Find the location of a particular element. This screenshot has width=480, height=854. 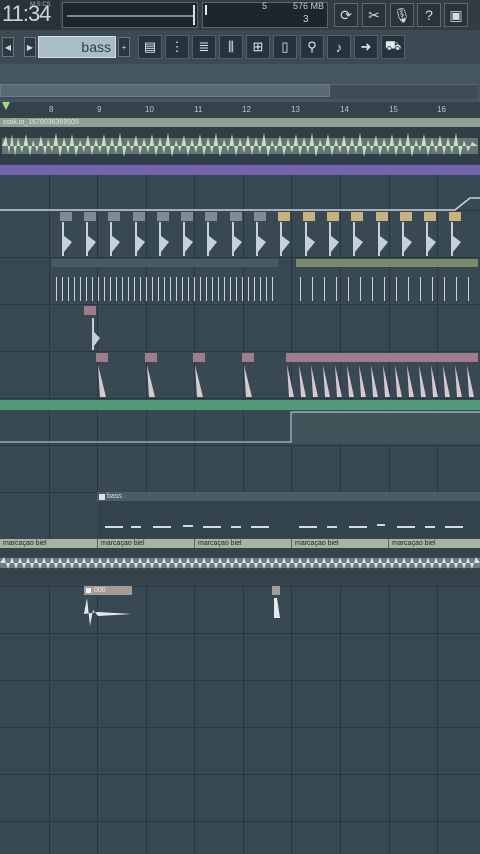

scroll-thumb is located at coordinates (165, 90).